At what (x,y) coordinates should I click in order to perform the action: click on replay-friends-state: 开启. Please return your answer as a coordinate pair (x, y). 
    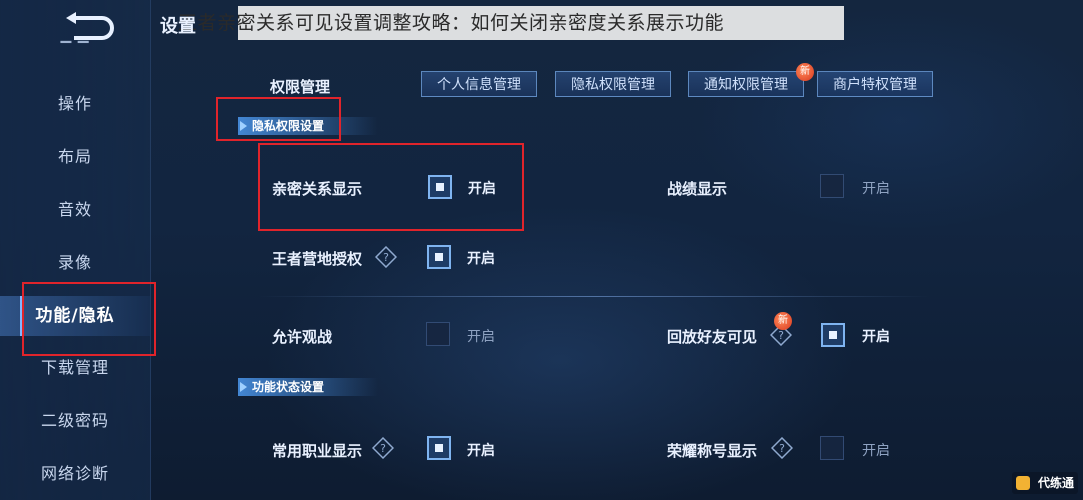
    Looking at the image, I should click on (876, 337).